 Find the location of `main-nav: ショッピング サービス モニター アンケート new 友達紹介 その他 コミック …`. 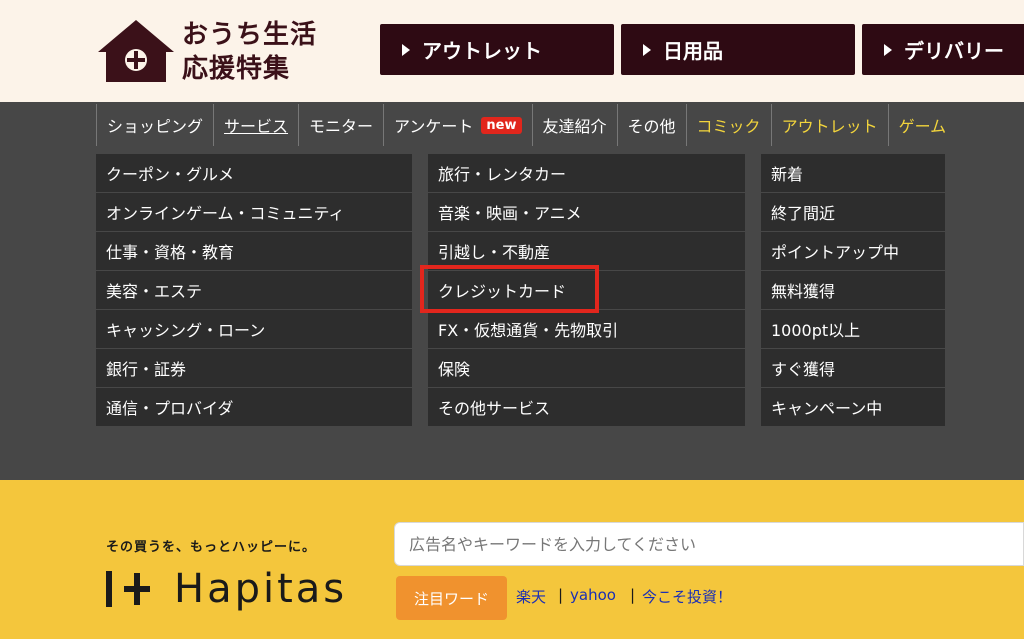

main-nav: ショッピング サービス モニター アンケート new 友達紹介 その他 コミック … is located at coordinates (526, 125).